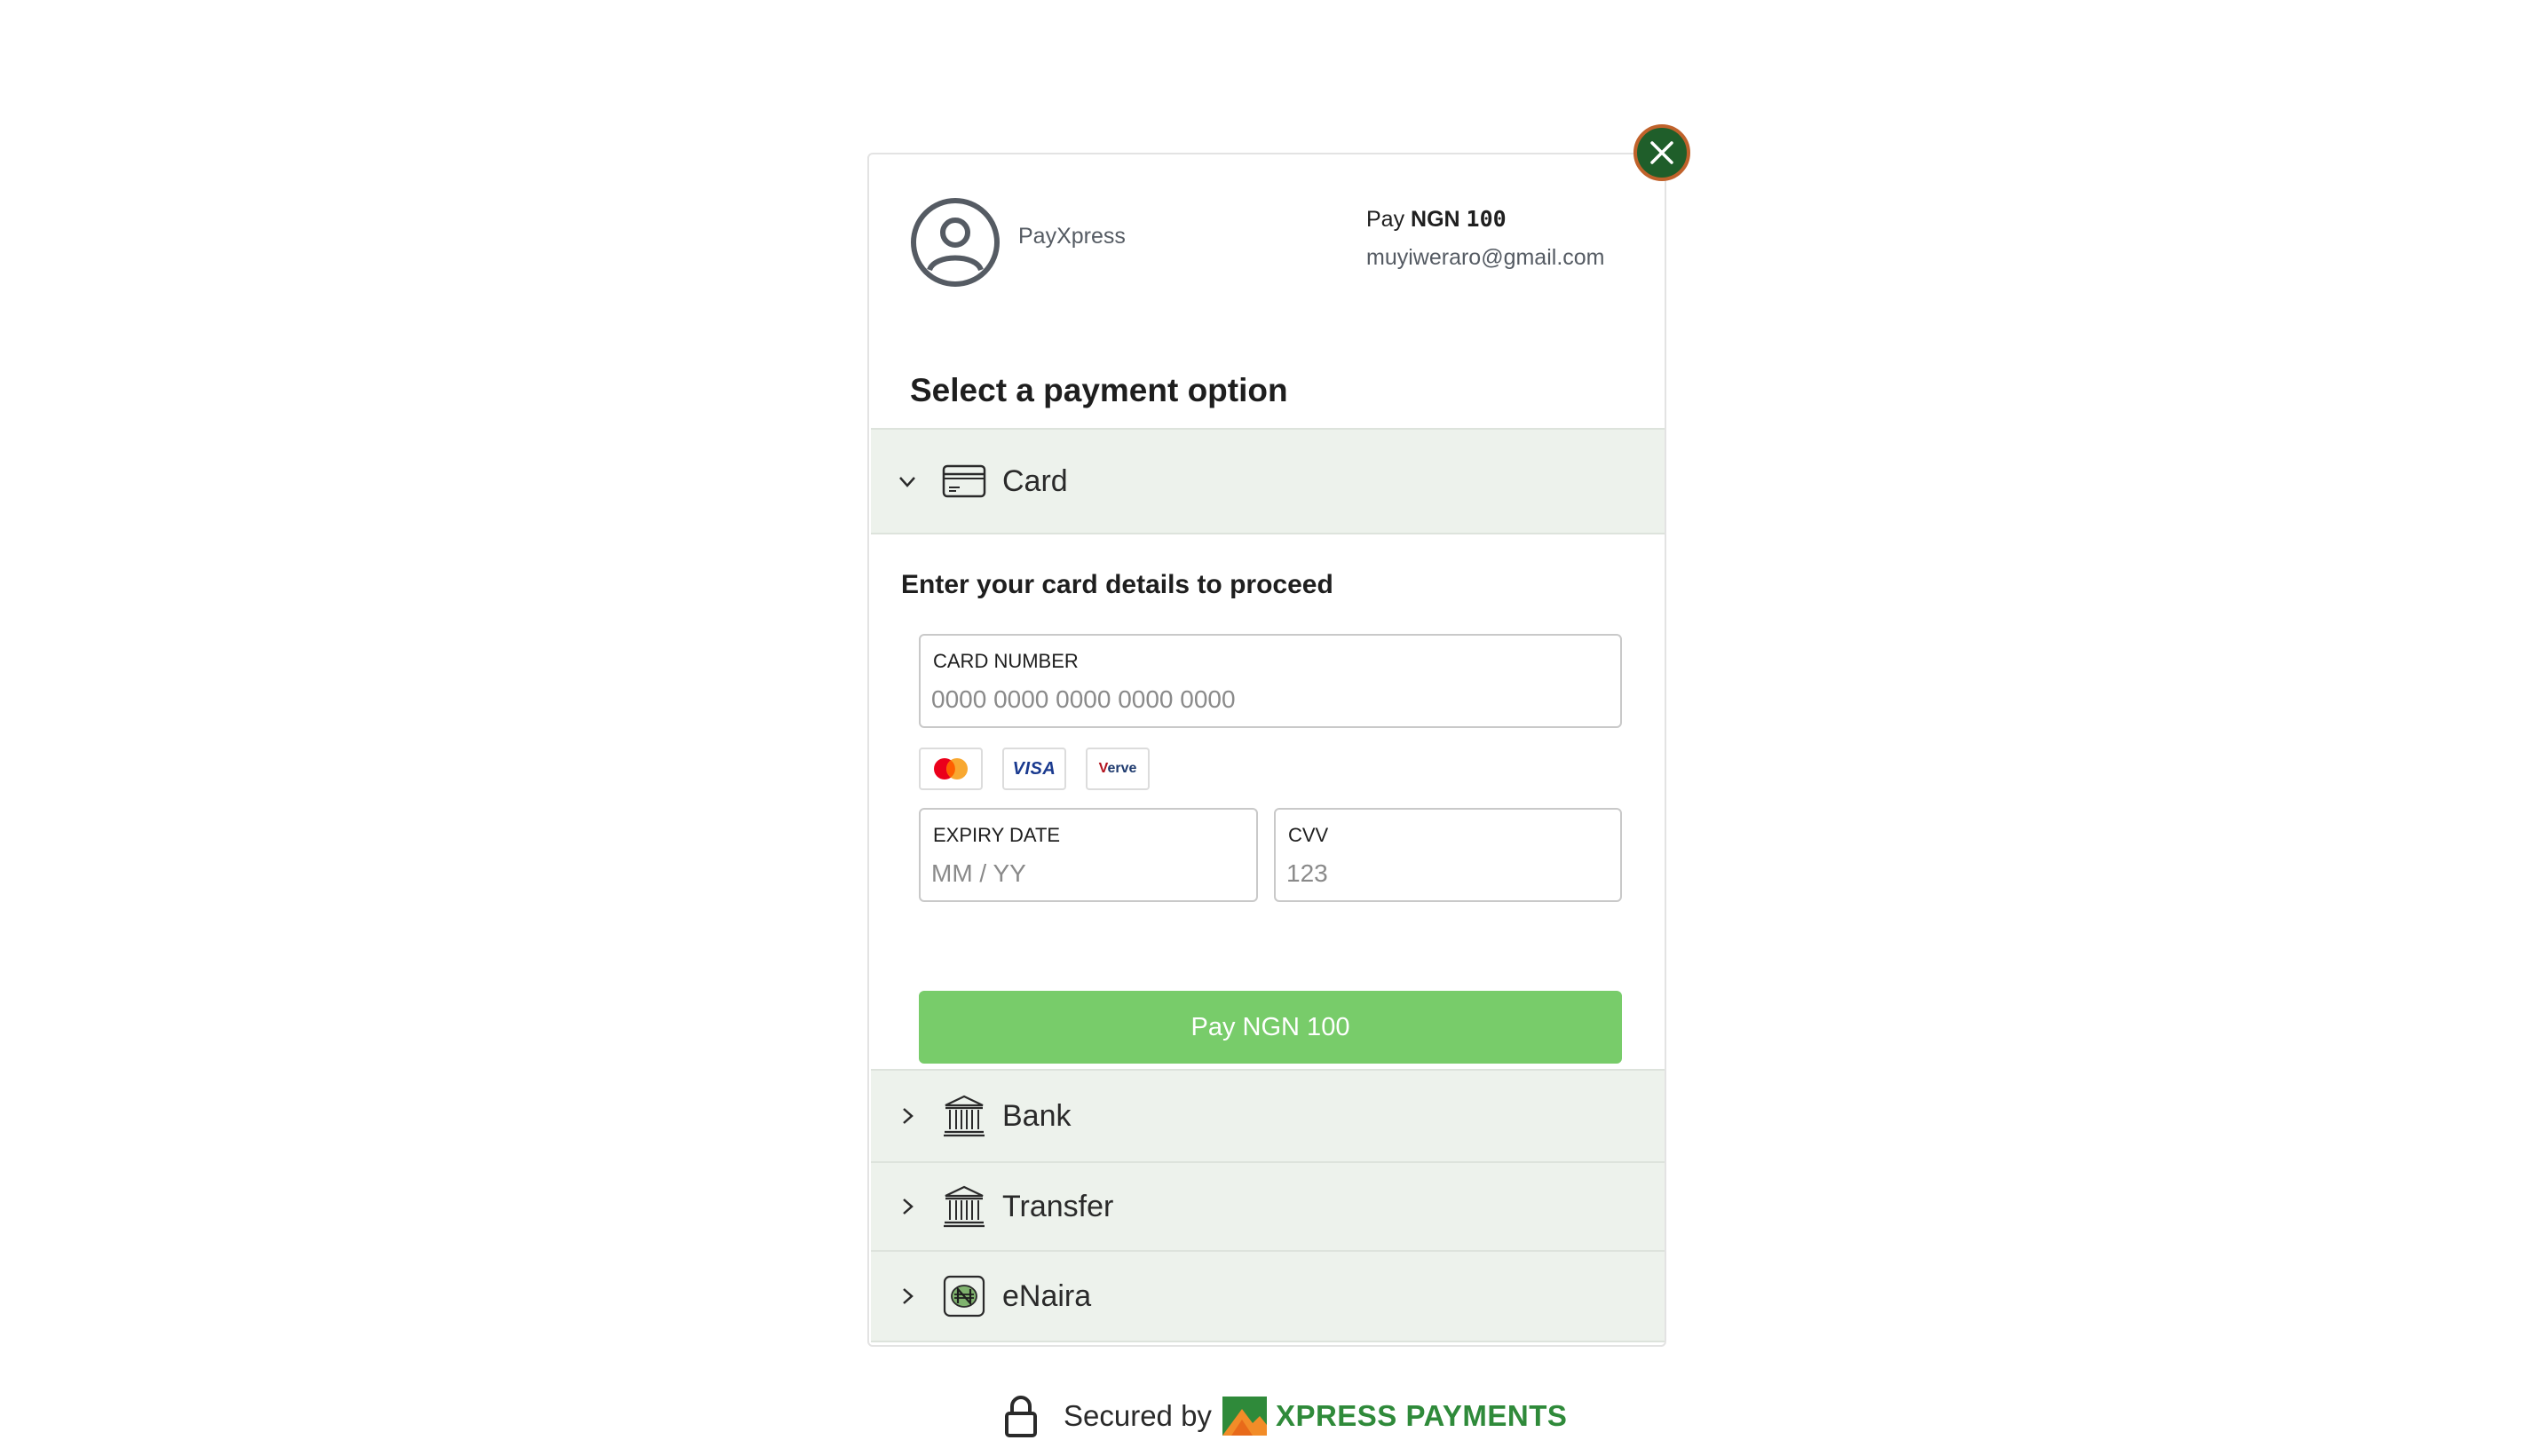  I want to click on verve-rest: erve, so click(1122, 768).